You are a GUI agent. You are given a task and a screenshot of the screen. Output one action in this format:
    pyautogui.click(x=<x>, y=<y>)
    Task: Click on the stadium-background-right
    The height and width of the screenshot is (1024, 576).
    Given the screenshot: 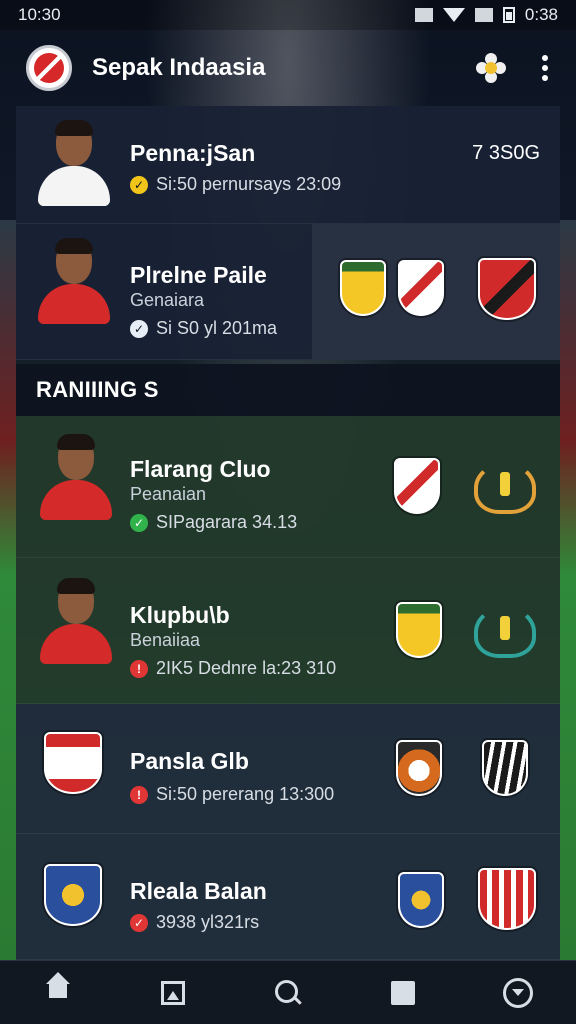 What is the action you would take?
    pyautogui.click(x=568, y=590)
    